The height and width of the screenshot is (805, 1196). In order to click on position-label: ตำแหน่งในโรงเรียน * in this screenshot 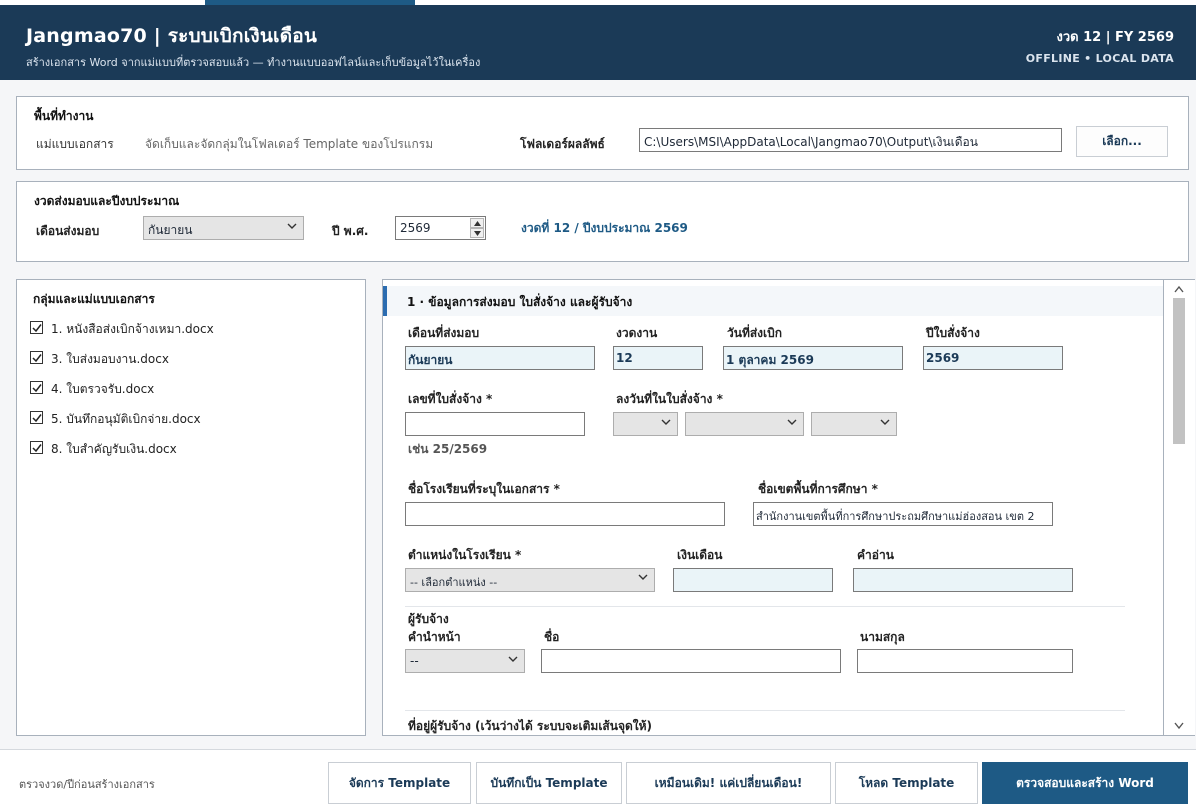, I will do `click(465, 555)`.